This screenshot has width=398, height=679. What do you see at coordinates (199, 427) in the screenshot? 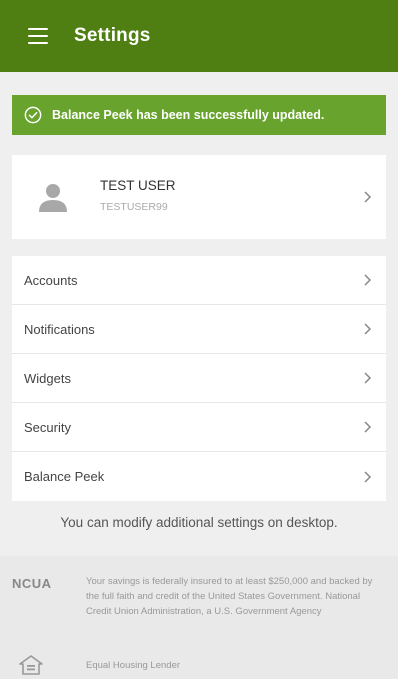
I see `menu-item-security: Security` at bounding box center [199, 427].